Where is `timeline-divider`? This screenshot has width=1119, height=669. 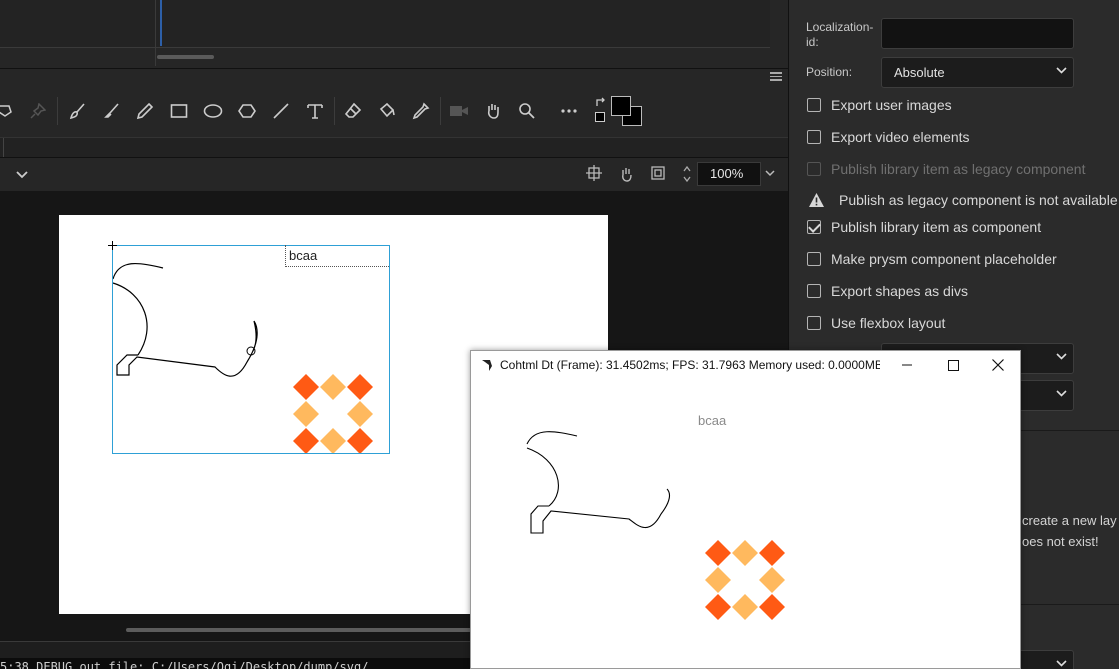
timeline-divider is located at coordinates (155, 33).